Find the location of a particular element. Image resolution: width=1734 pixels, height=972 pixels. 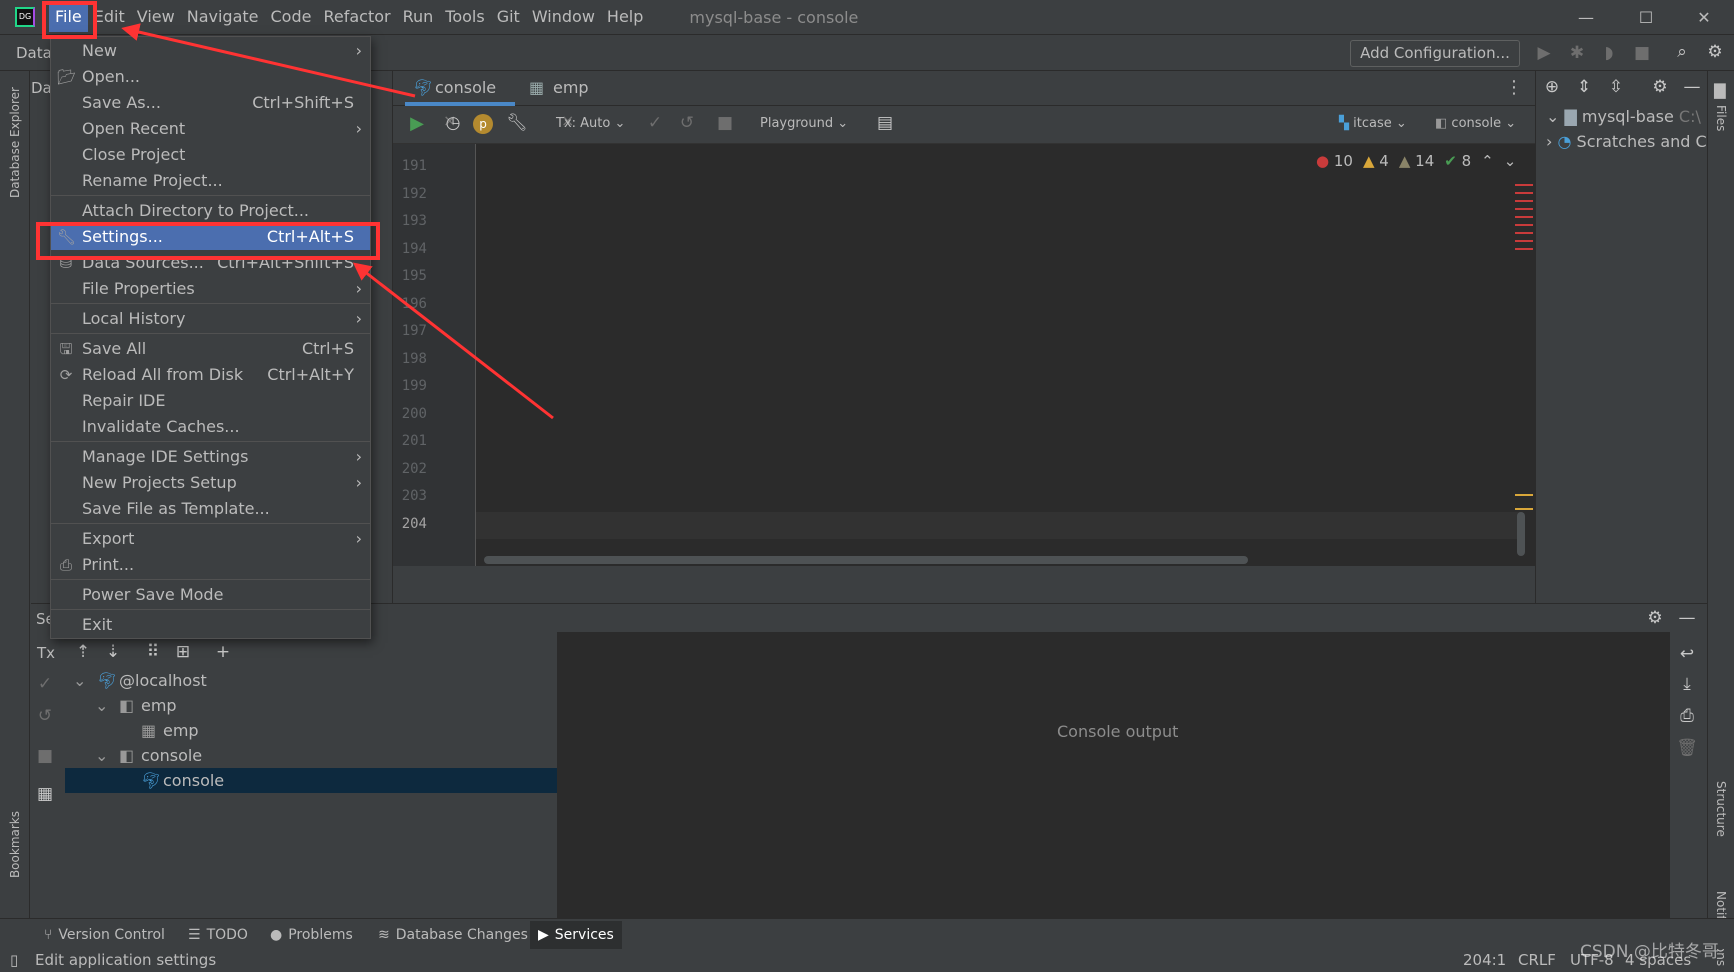

tool-tab-problems: ● Problems is located at coordinates (311, 935).